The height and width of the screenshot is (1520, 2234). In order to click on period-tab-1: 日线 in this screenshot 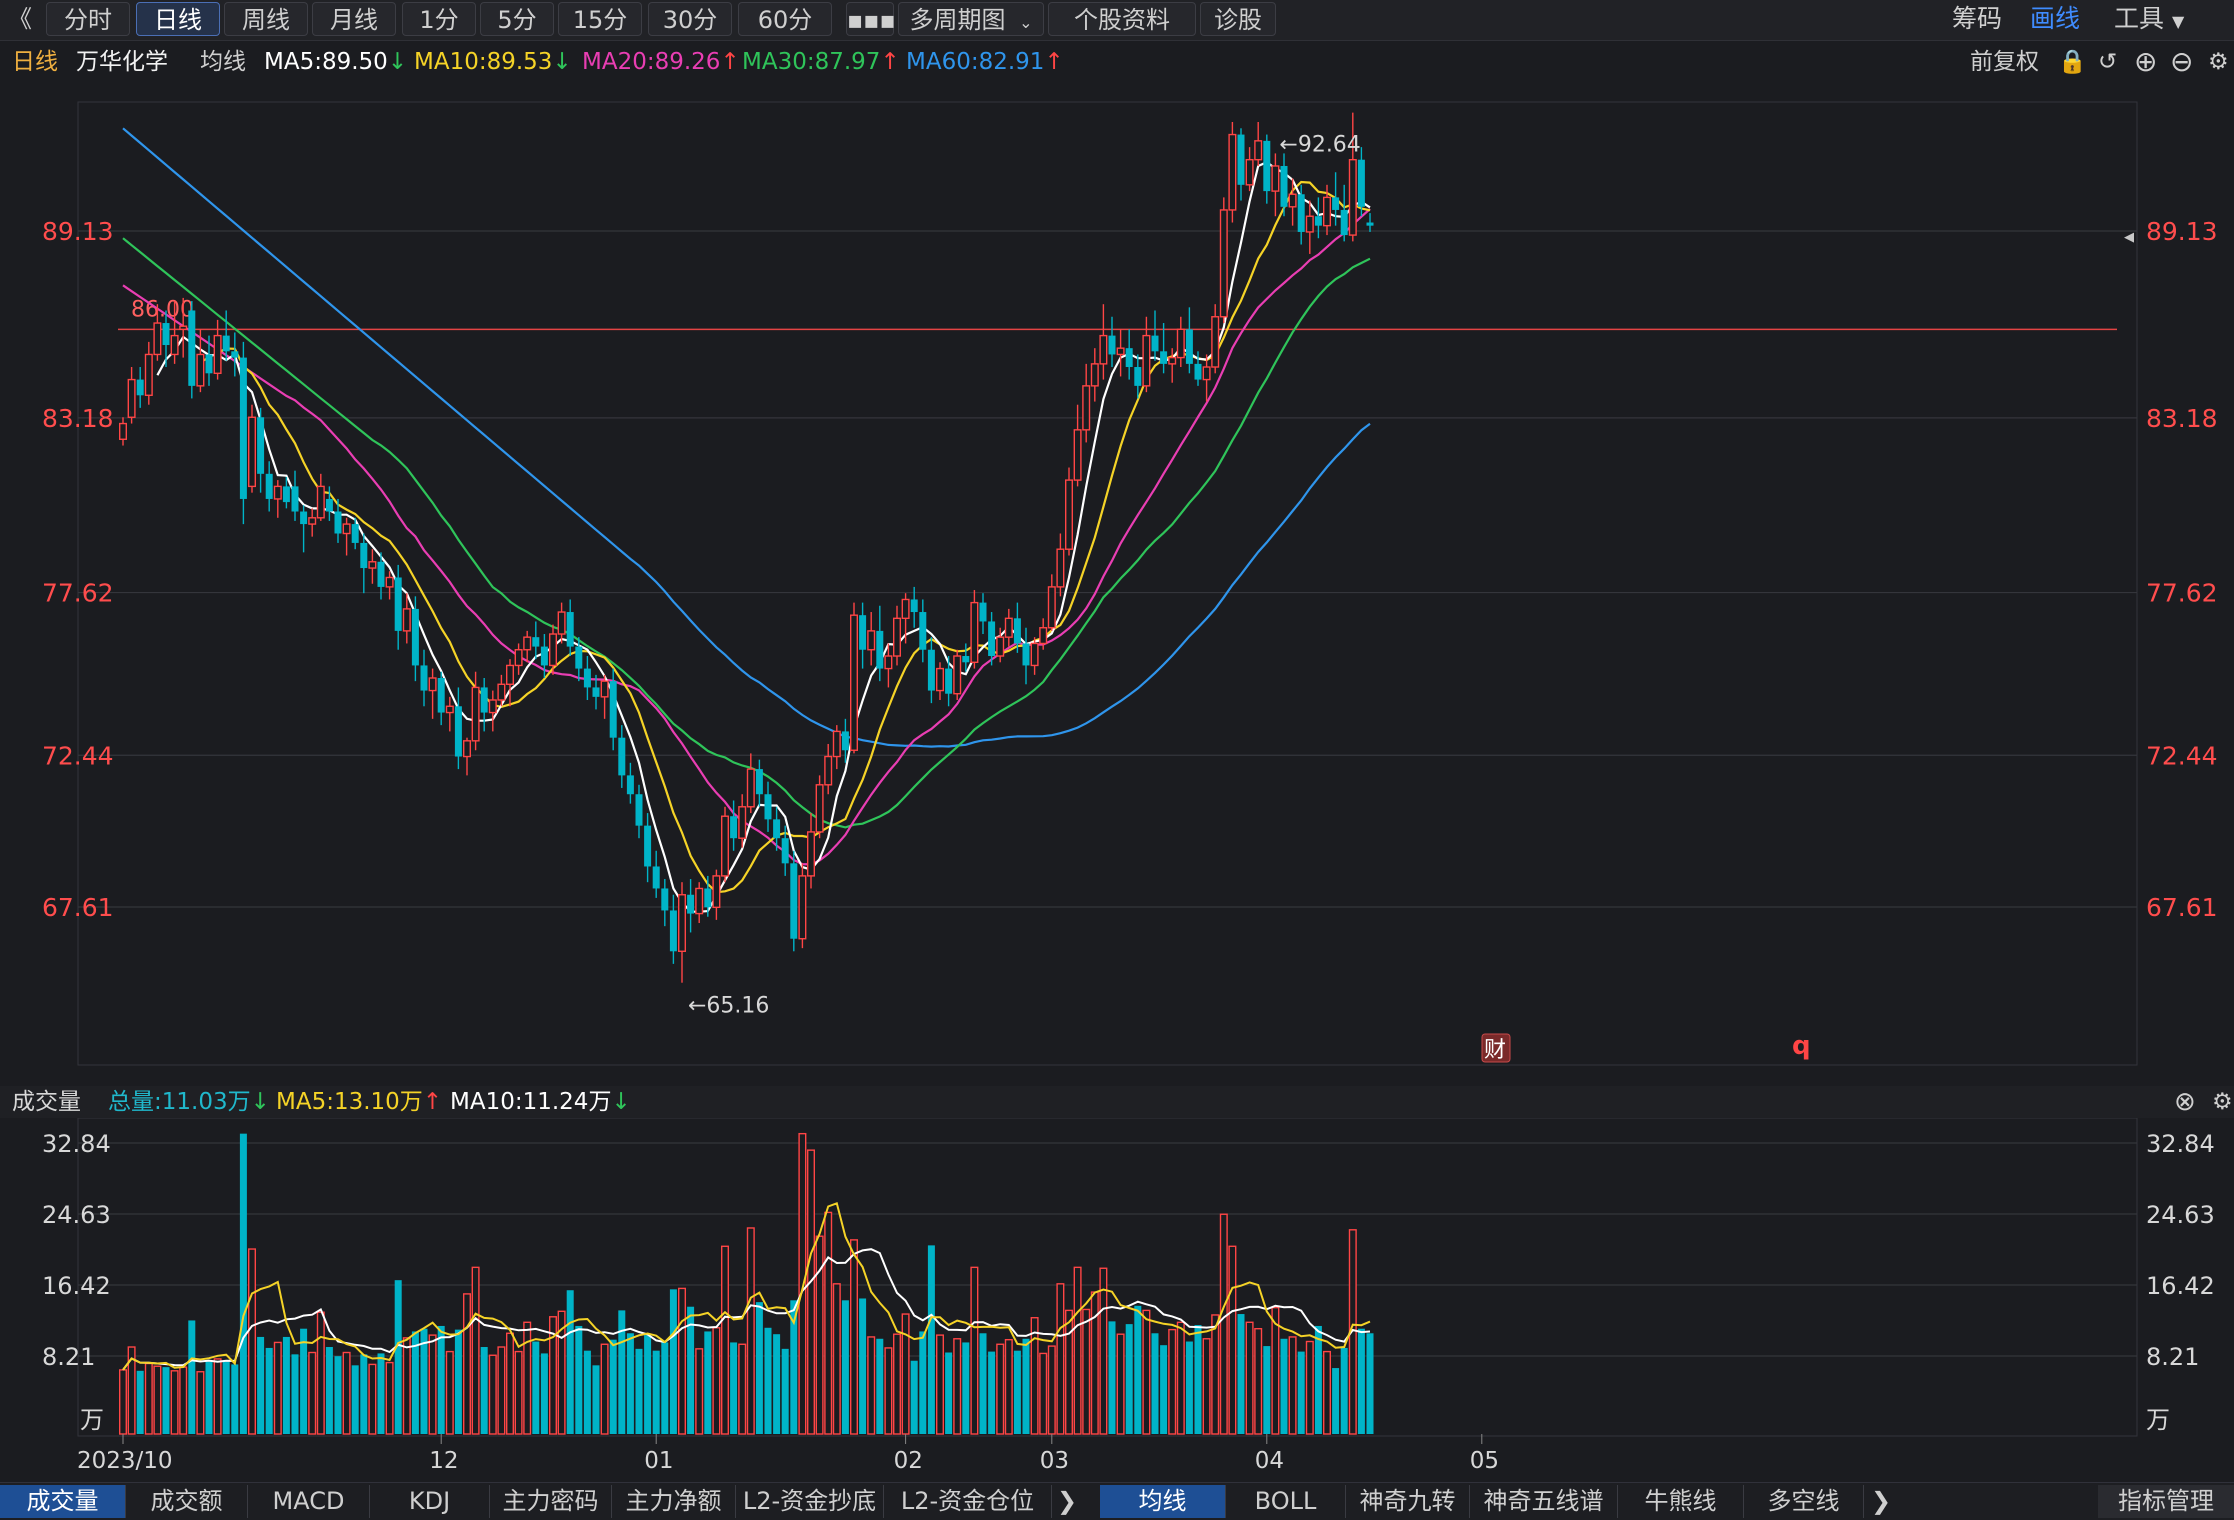, I will do `click(178, 19)`.